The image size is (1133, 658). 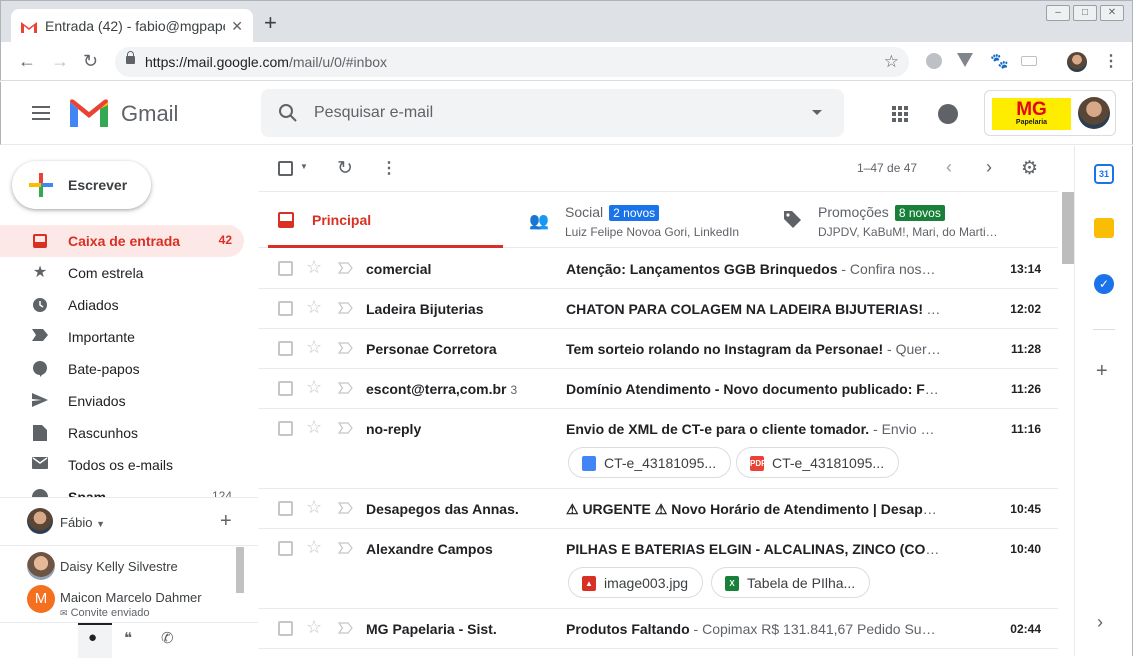 I want to click on sidebar-item-label: Spam, so click(x=87, y=493).